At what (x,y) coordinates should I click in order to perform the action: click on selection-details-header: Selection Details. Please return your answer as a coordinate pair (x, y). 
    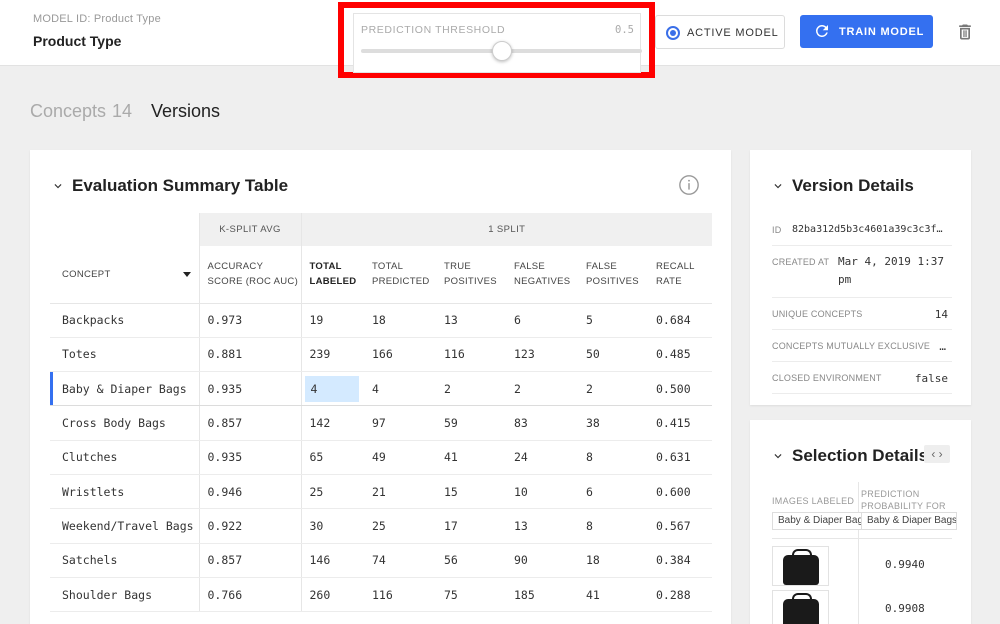
    Looking at the image, I should click on (849, 456).